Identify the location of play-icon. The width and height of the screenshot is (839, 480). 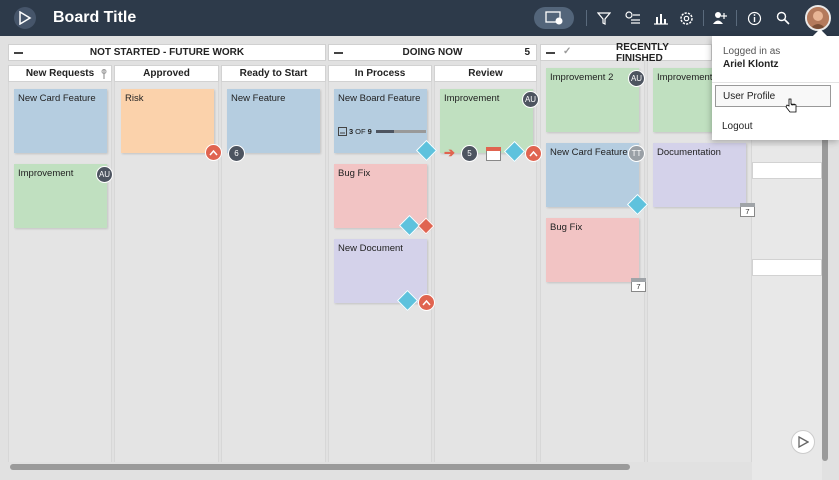
(803, 442).